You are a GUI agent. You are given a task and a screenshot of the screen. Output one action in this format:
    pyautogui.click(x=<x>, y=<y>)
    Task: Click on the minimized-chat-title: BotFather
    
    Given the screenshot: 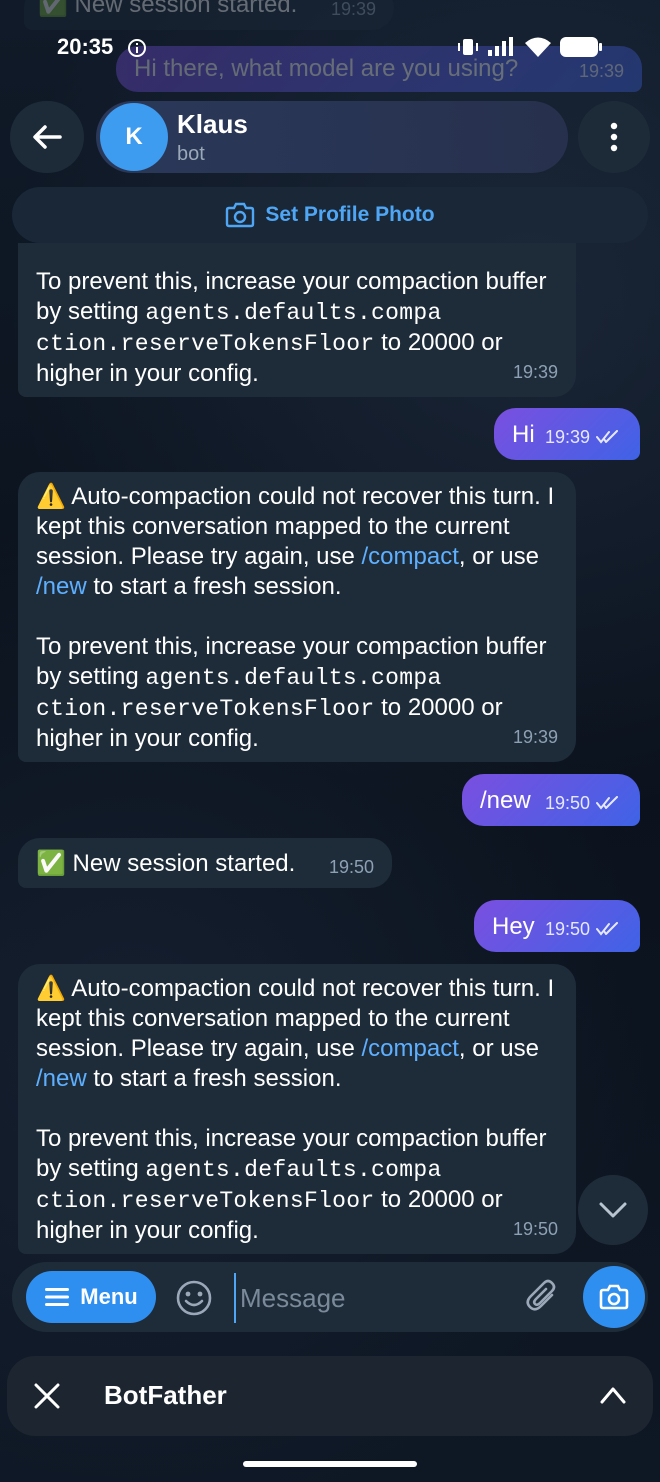 What is the action you would take?
    pyautogui.click(x=165, y=1395)
    